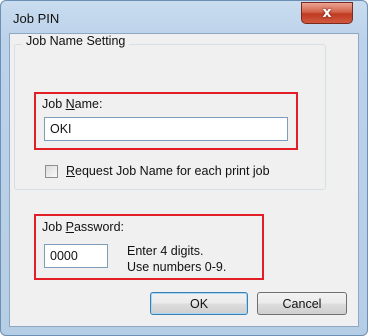  I want to click on cancel-button: Cancel, so click(302, 303).